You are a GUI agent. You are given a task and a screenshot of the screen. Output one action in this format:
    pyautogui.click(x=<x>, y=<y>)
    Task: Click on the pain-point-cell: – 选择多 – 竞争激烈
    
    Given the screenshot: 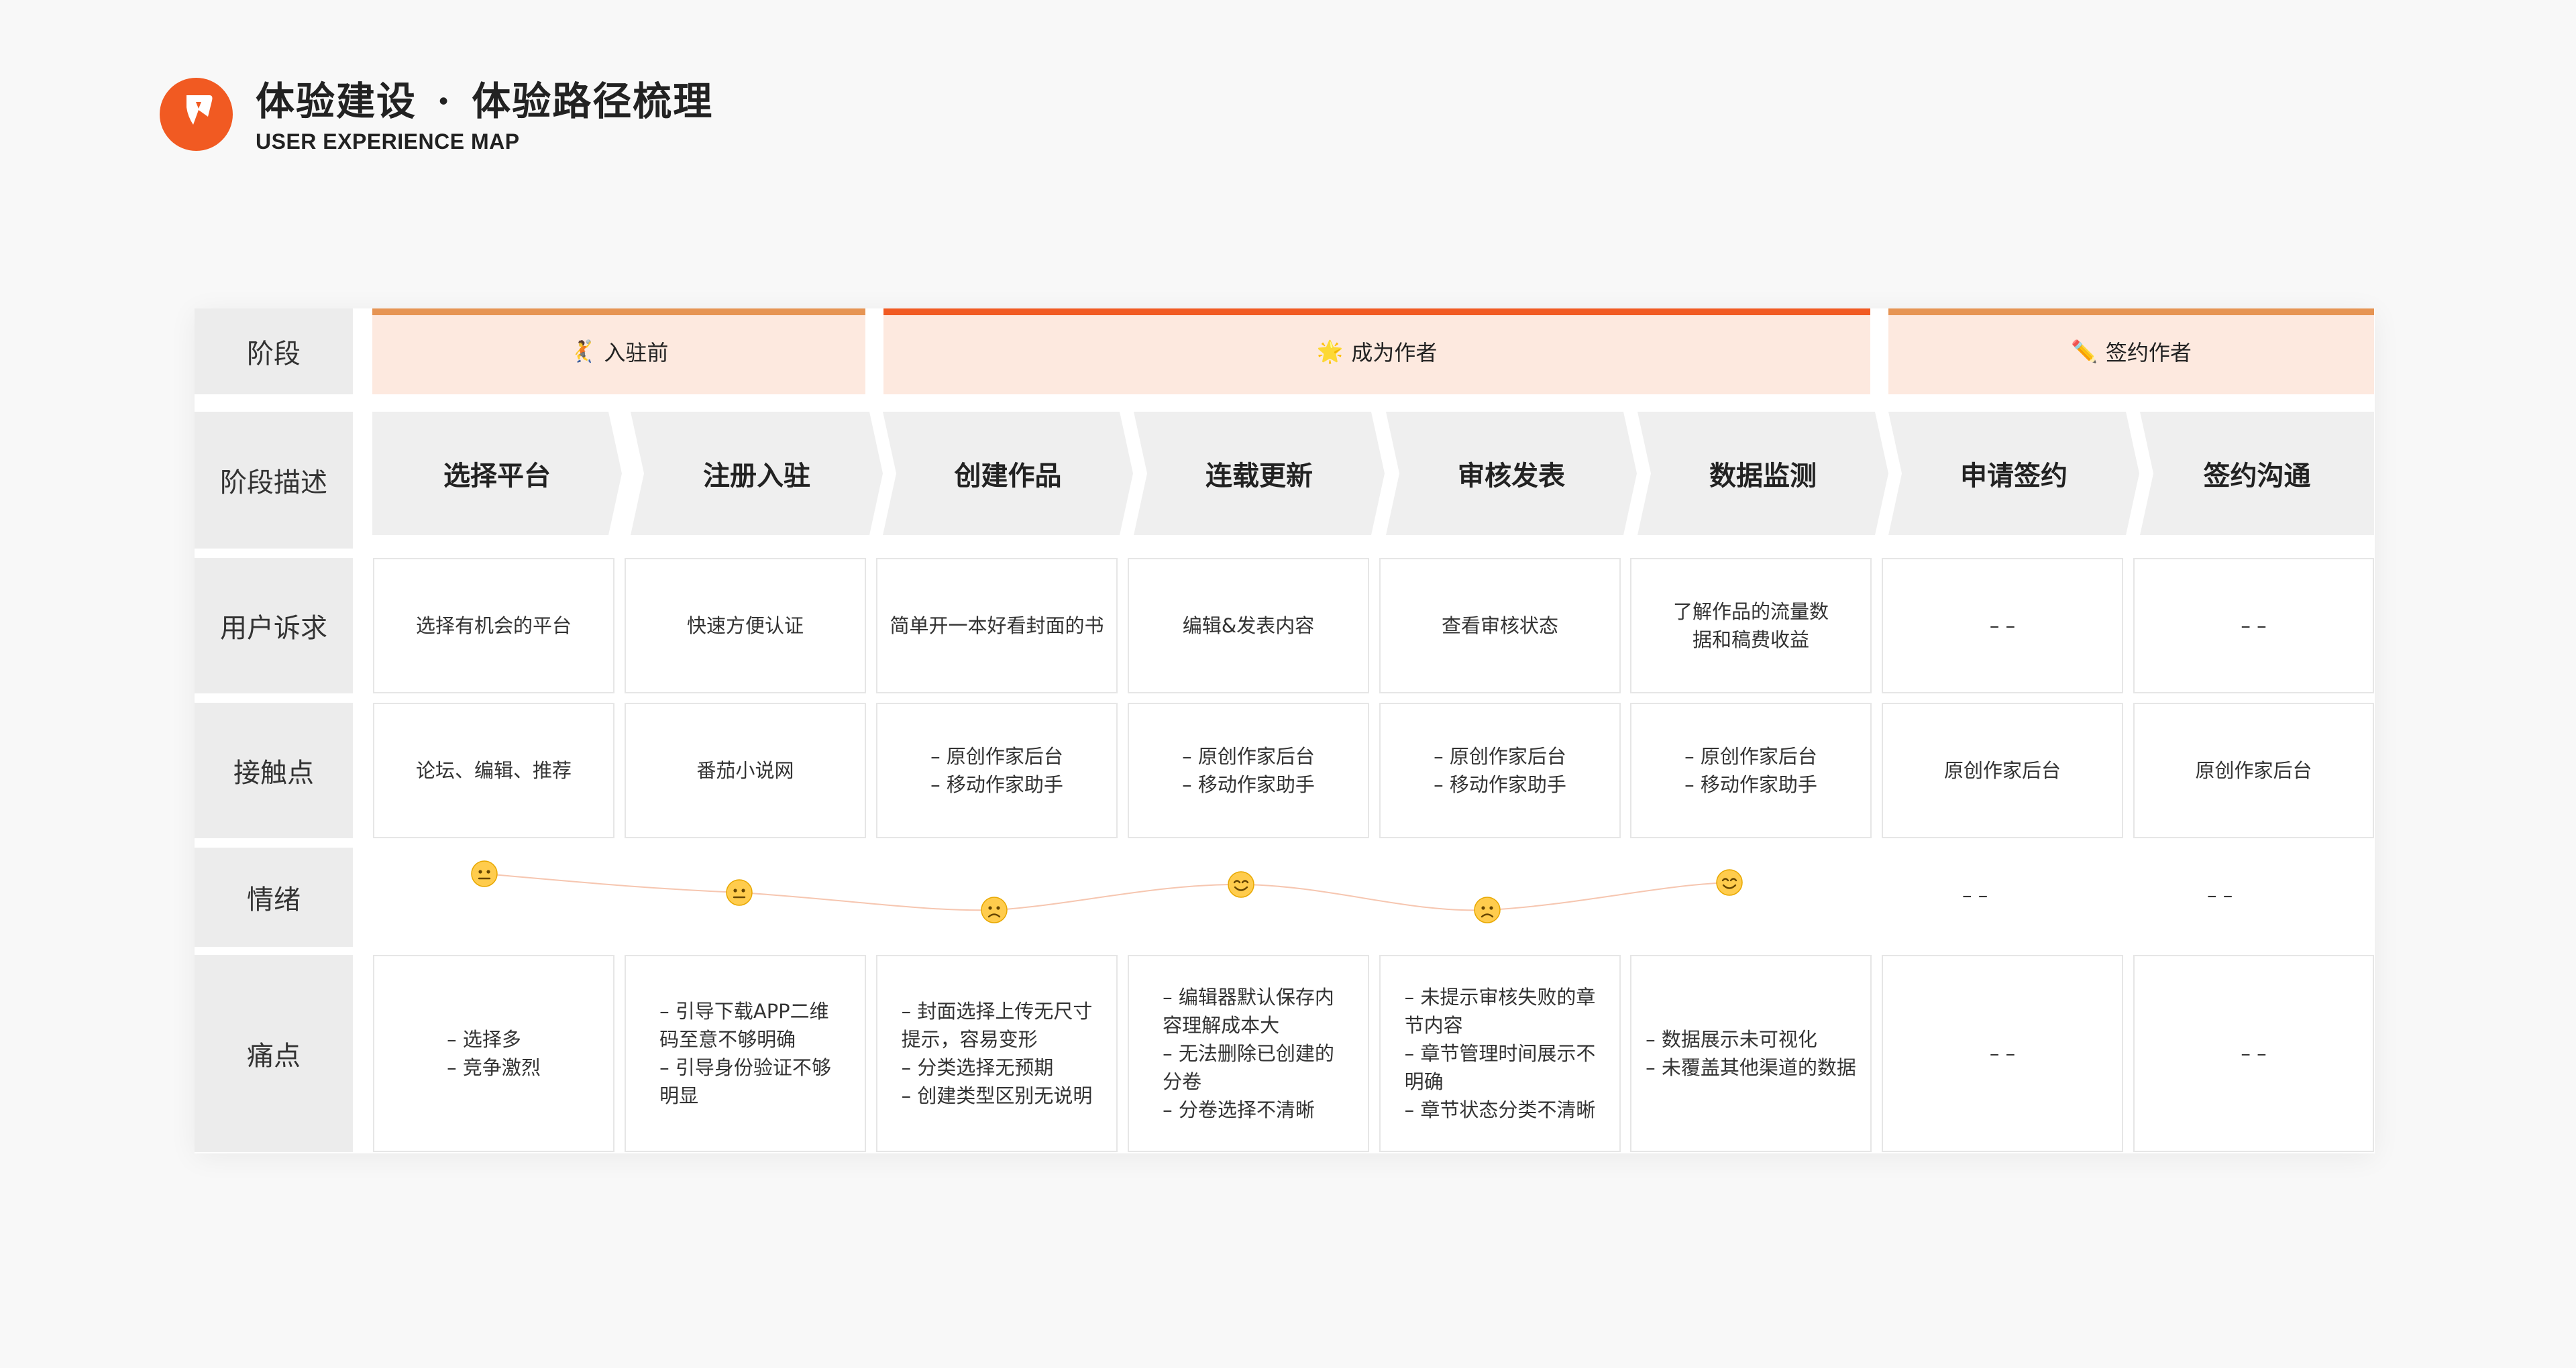 What is the action you would take?
    pyautogui.click(x=493, y=1053)
    